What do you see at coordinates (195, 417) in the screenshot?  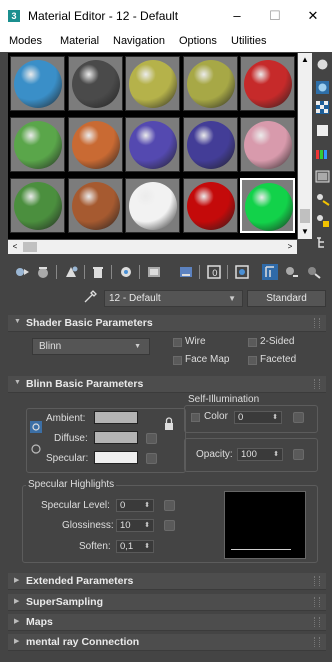 I see `self-illum-color-checkbox` at bounding box center [195, 417].